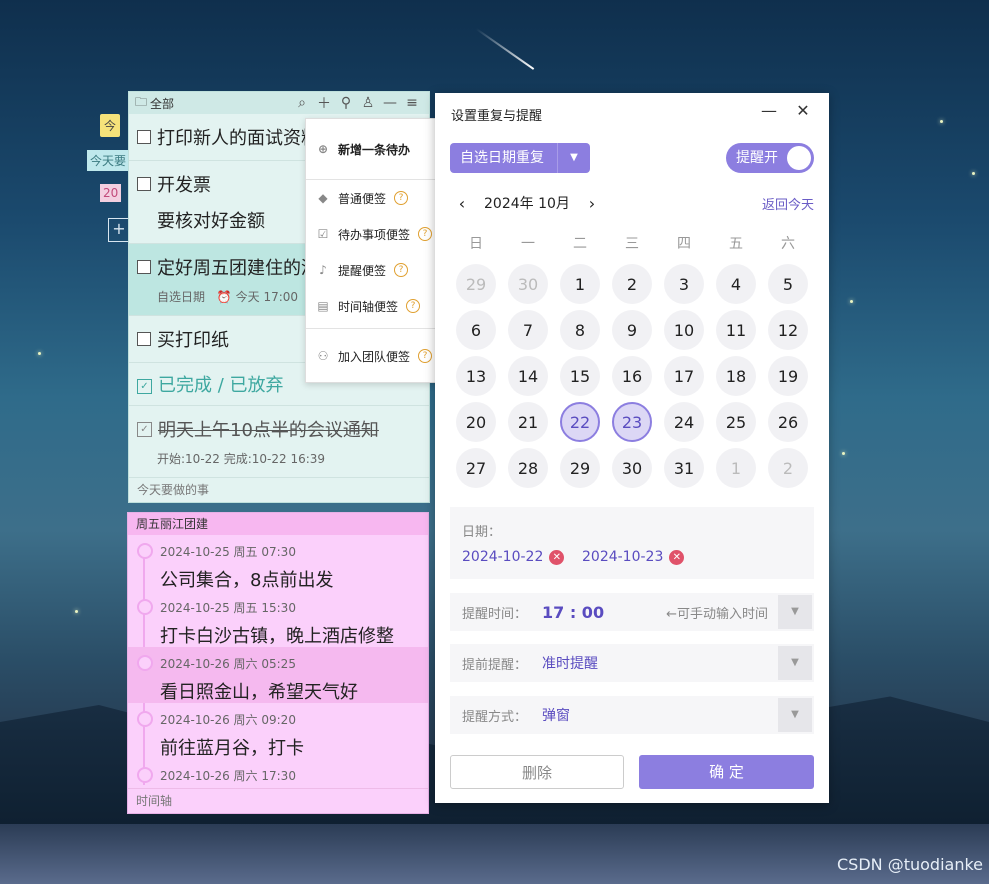  What do you see at coordinates (462, 203) in the screenshot?
I see `prev-month-icon: ‹` at bounding box center [462, 203].